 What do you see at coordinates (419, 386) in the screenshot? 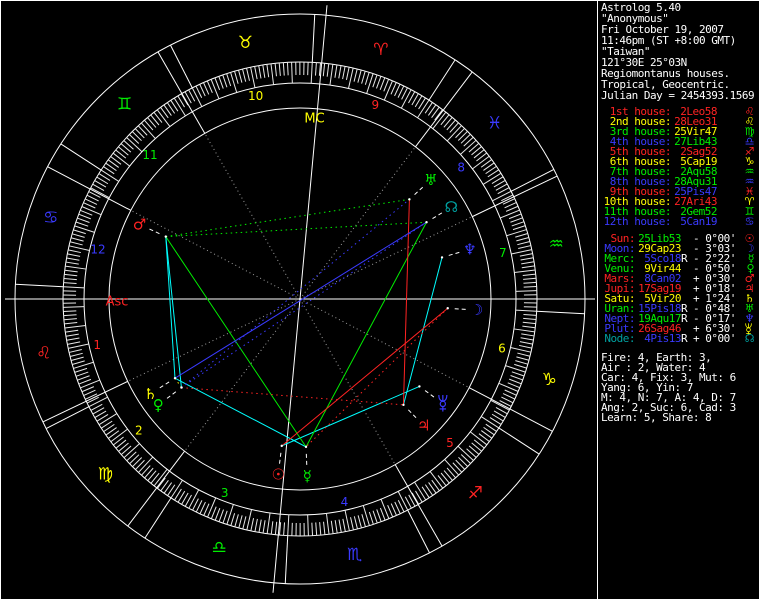
I see `pluto-point` at bounding box center [419, 386].